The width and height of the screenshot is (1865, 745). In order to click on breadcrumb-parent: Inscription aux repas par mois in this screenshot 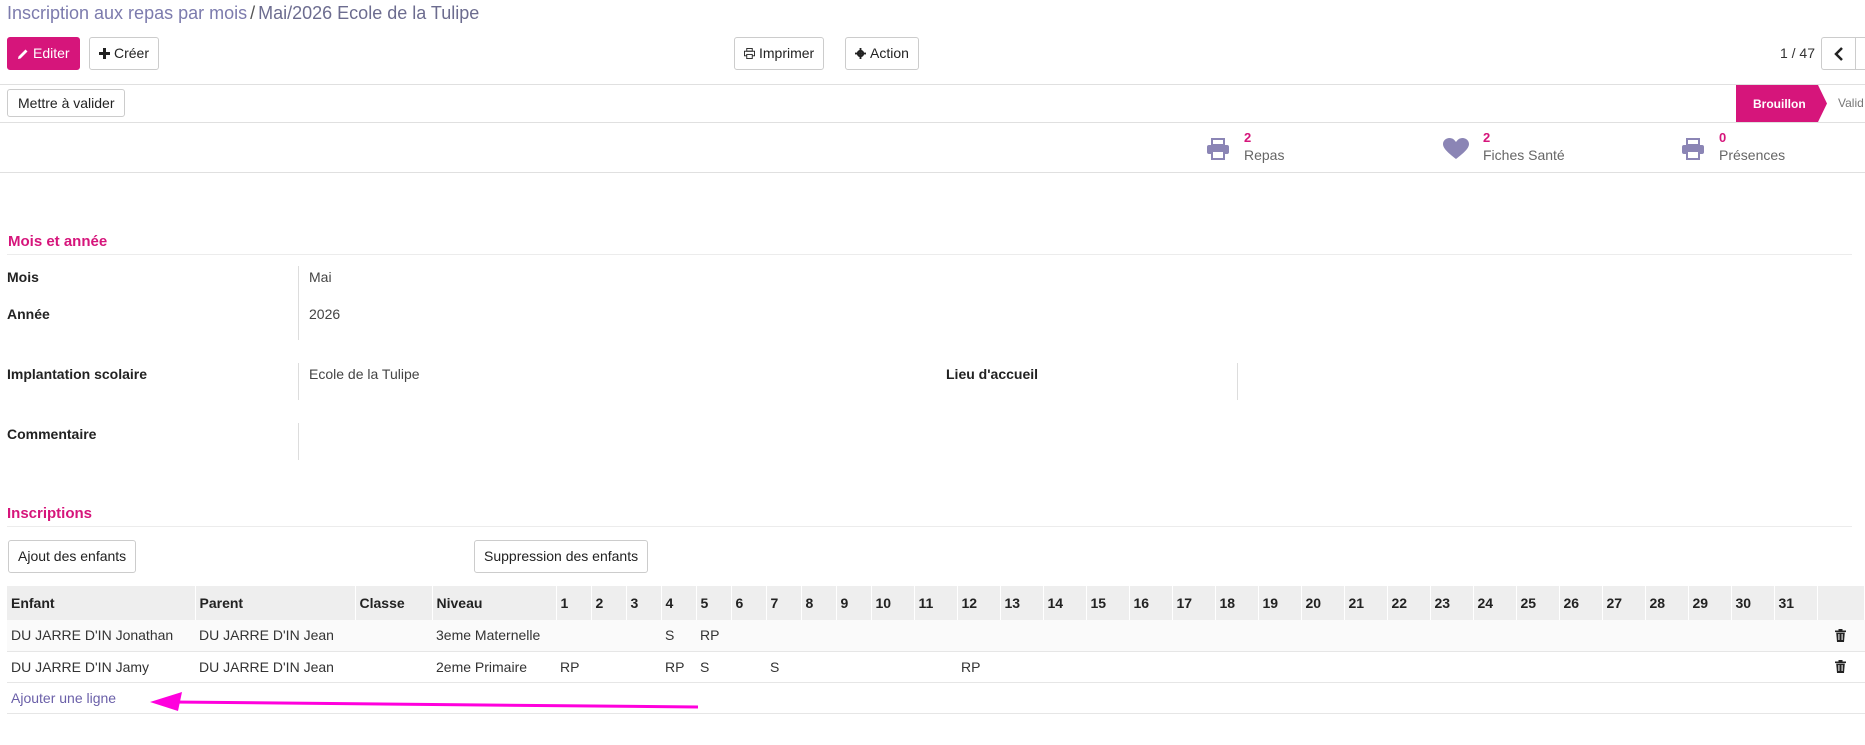, I will do `click(127, 13)`.